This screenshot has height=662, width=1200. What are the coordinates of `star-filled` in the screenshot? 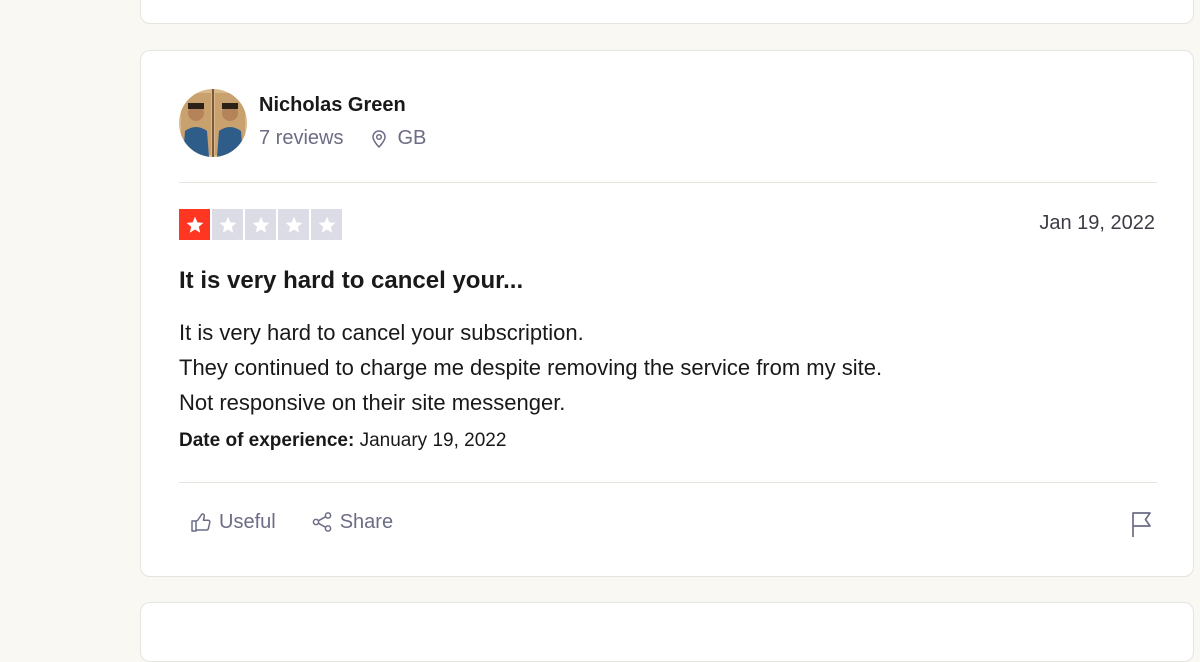 It's located at (194, 224).